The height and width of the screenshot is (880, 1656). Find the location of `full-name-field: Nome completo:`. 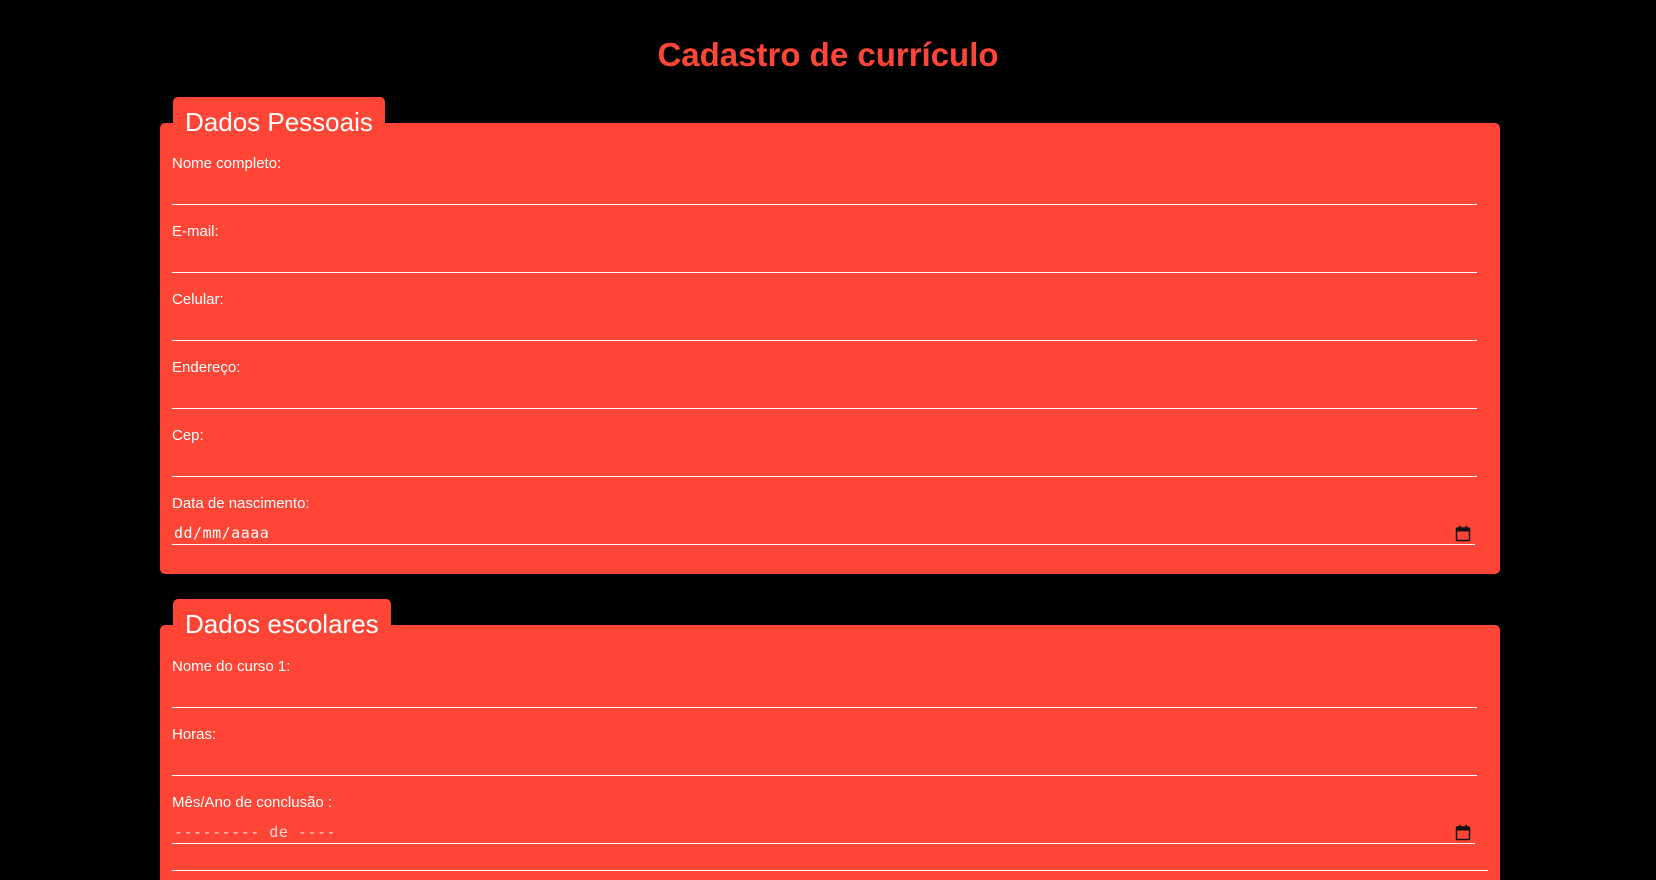

full-name-field: Nome completo: is located at coordinates (825, 180).